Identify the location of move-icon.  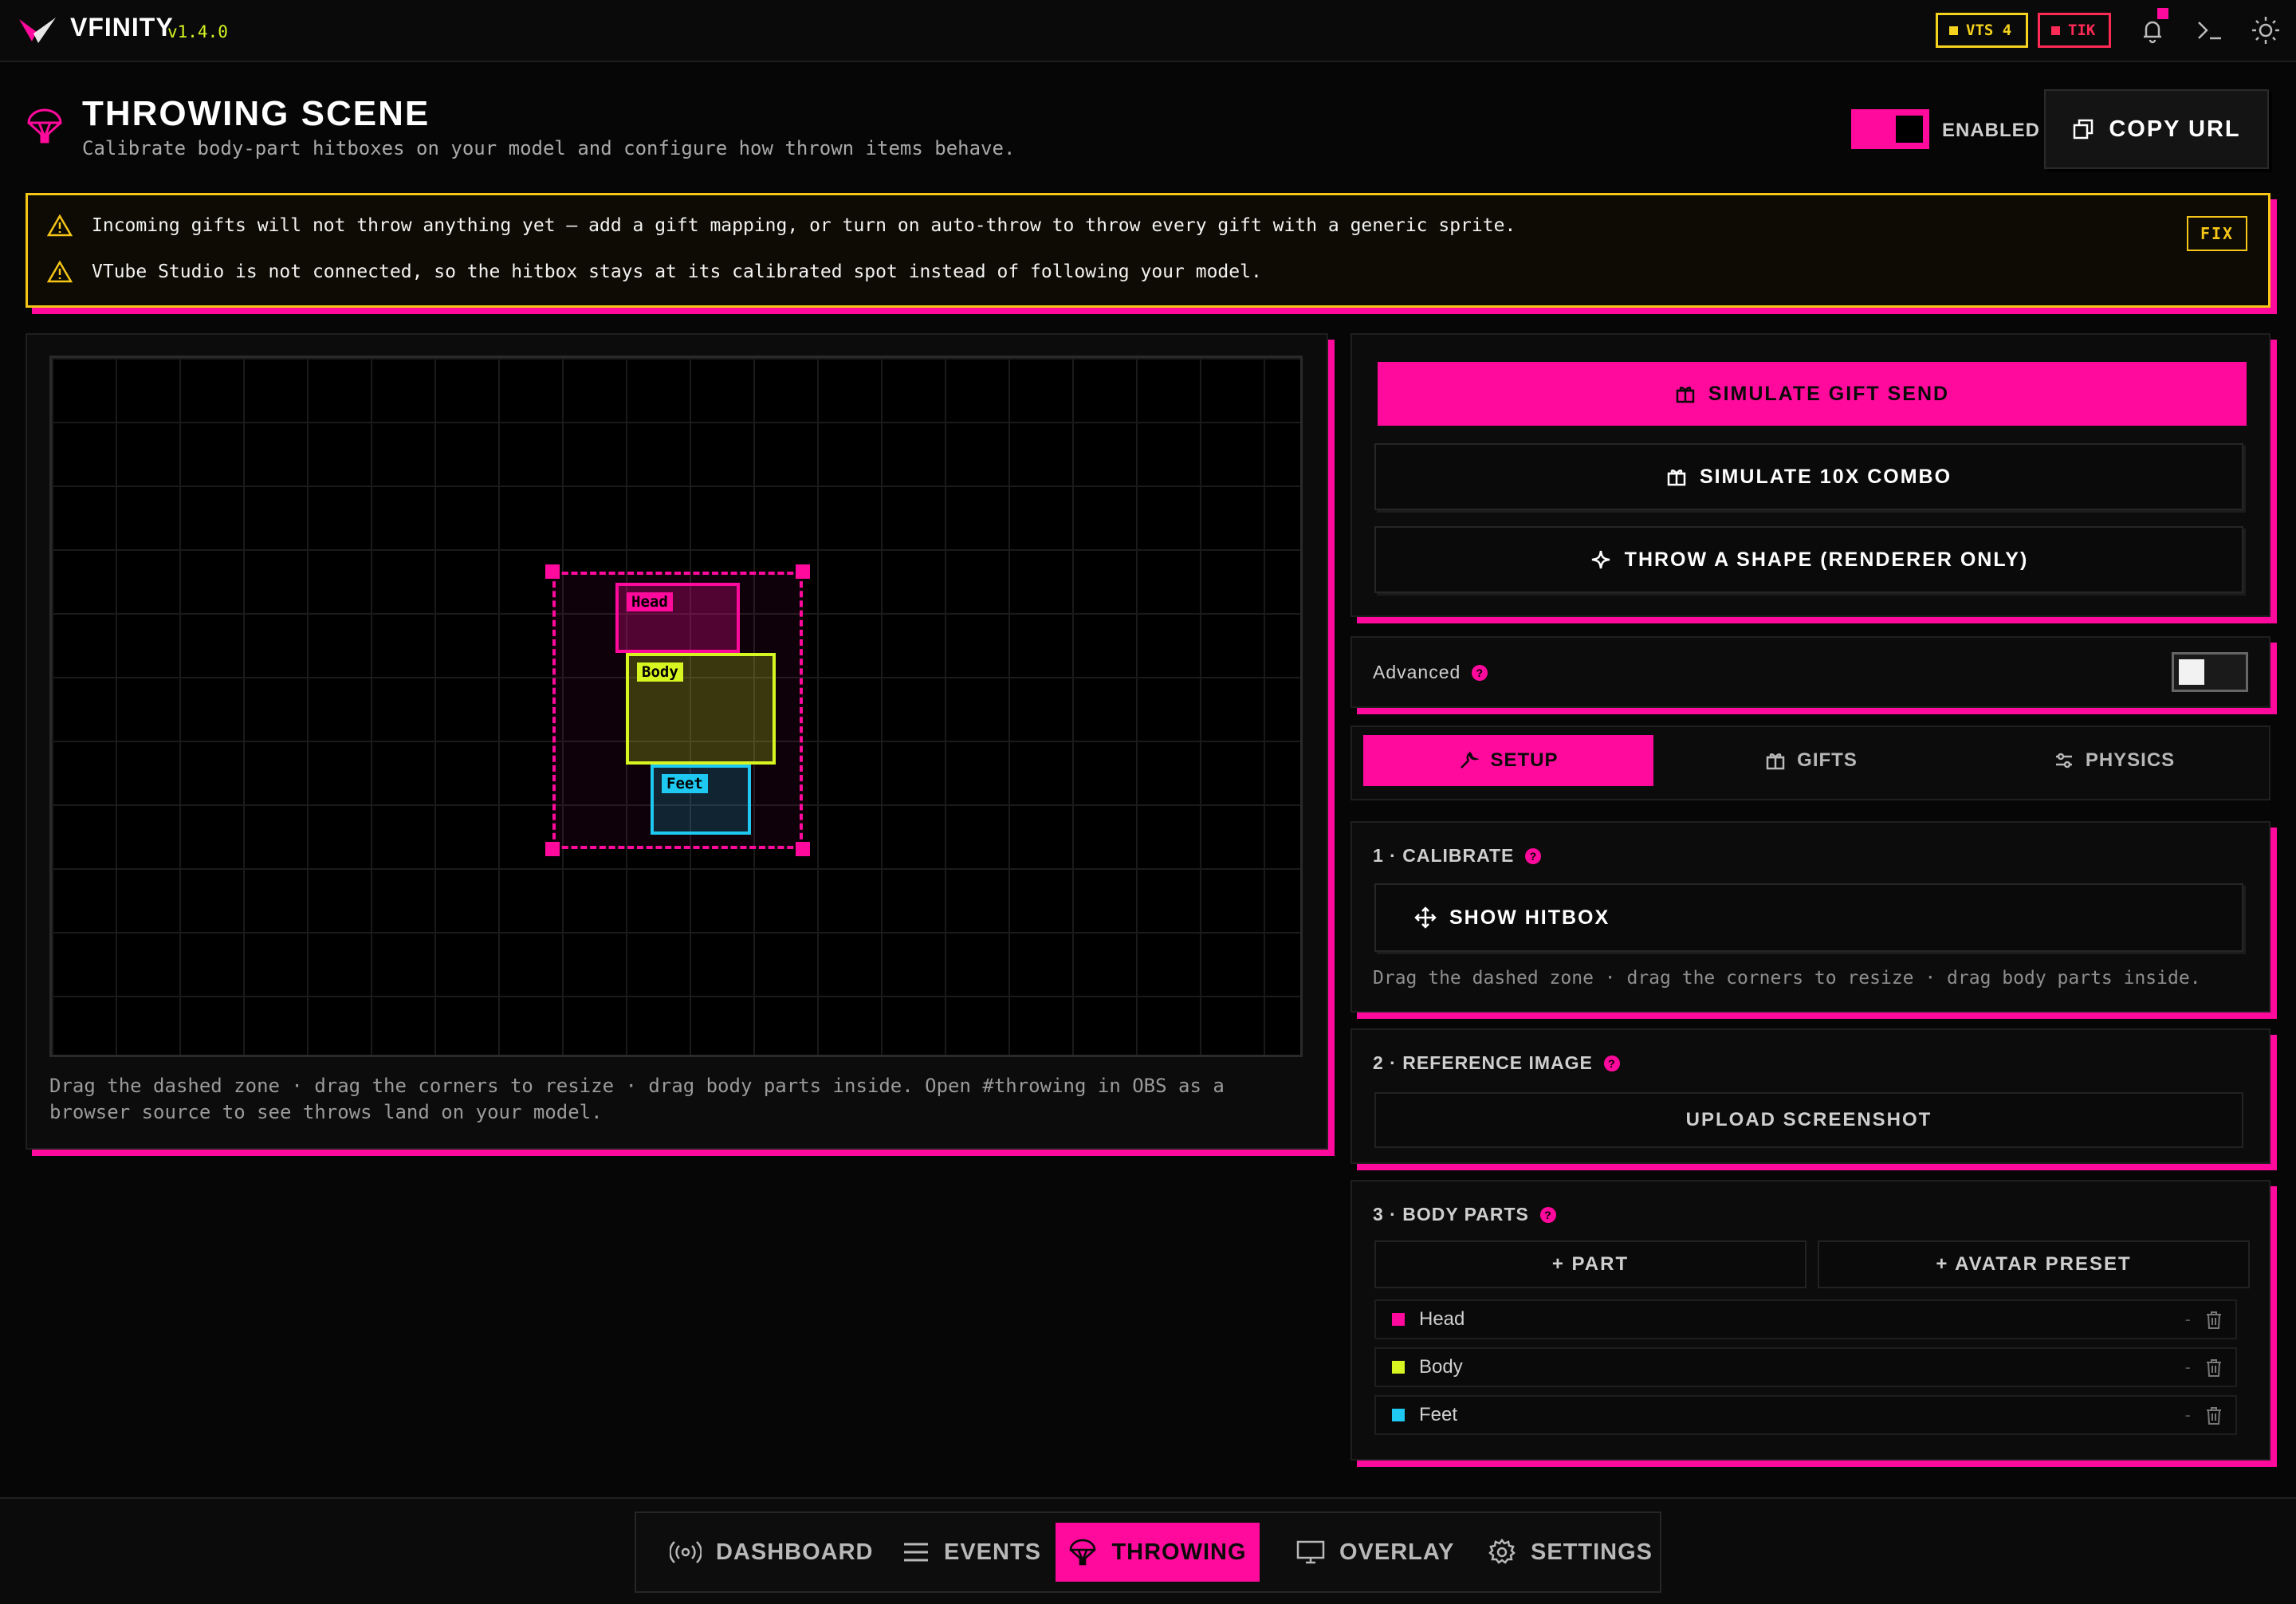
(1425, 917).